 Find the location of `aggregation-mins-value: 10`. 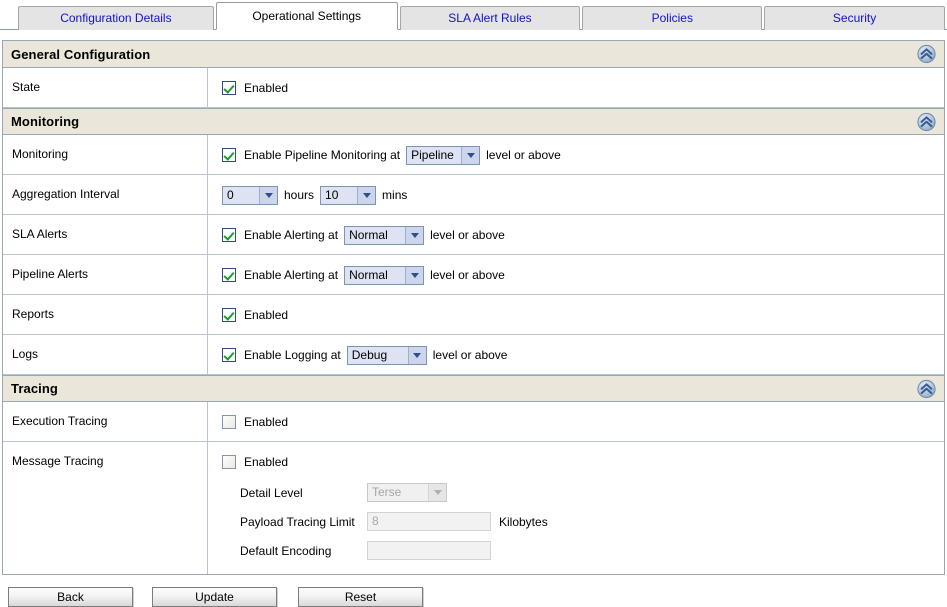

aggregation-mins-value: 10 is located at coordinates (332, 194).